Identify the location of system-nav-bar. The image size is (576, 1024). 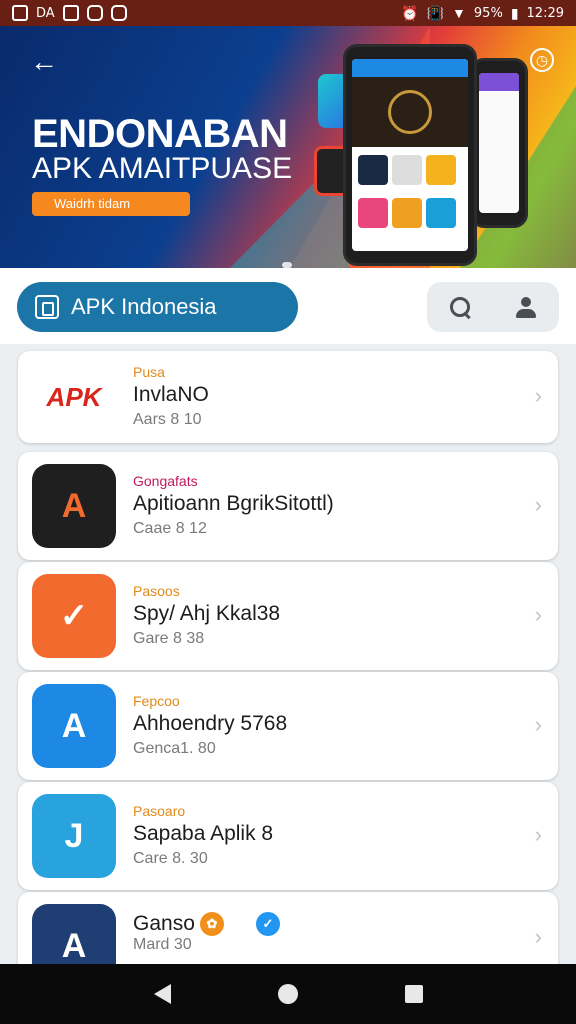
(288, 994).